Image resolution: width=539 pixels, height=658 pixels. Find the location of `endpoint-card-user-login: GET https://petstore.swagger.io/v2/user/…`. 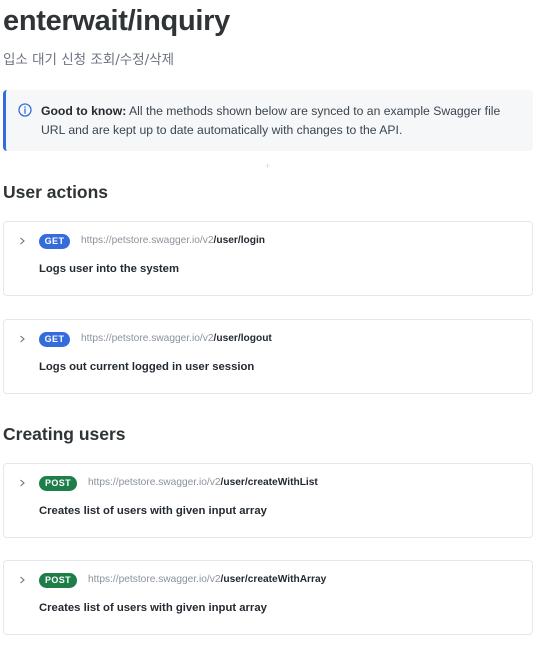

endpoint-card-user-login: GET https://petstore.swagger.io/v2/user/… is located at coordinates (268, 258).